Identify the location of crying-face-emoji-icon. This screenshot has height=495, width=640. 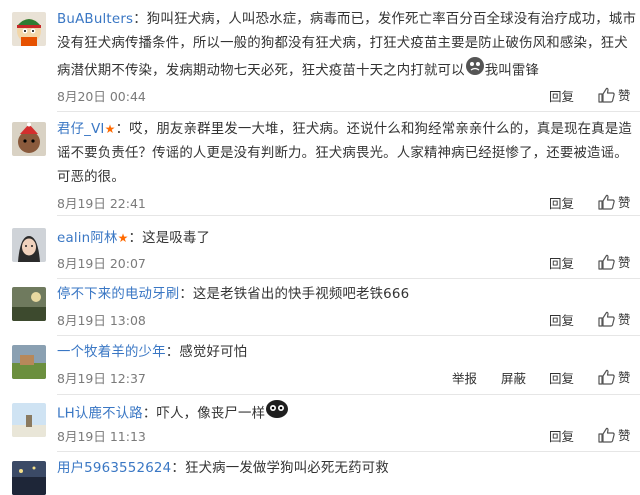
(475, 70).